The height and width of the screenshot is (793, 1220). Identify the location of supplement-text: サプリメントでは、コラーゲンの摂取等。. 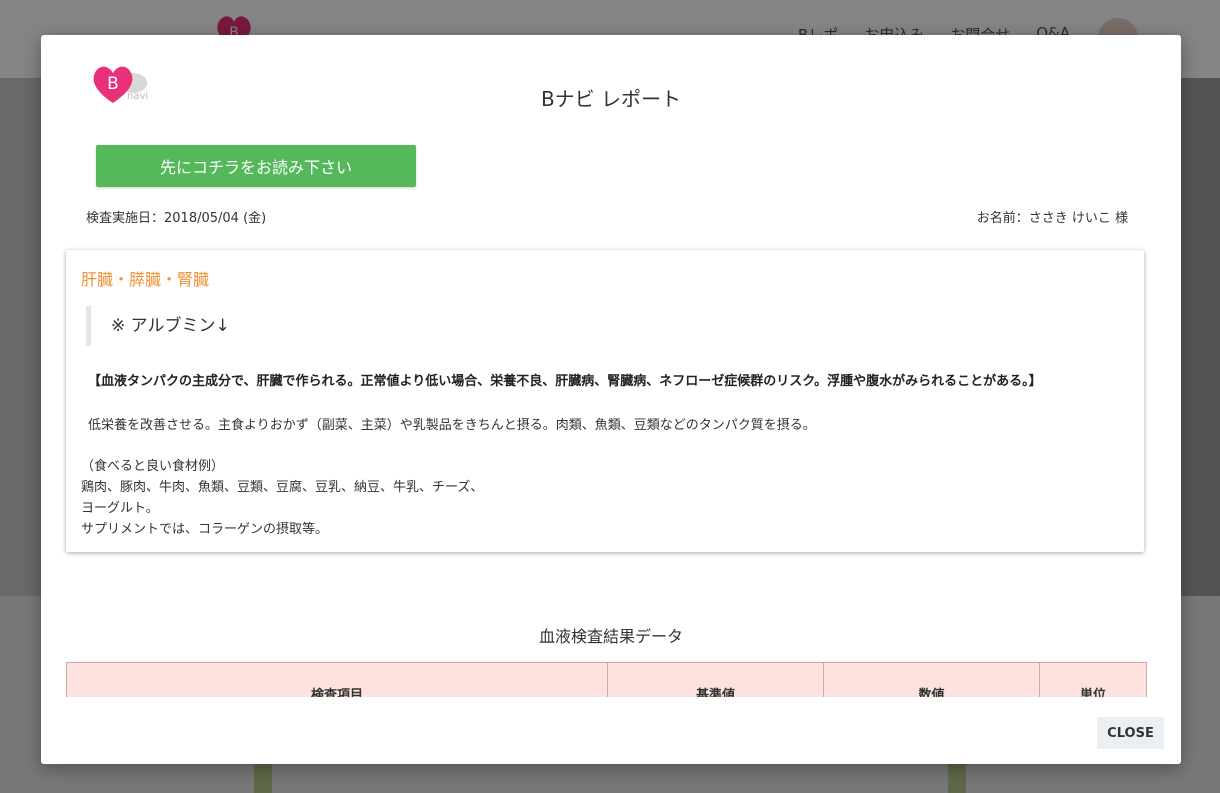
(205, 529).